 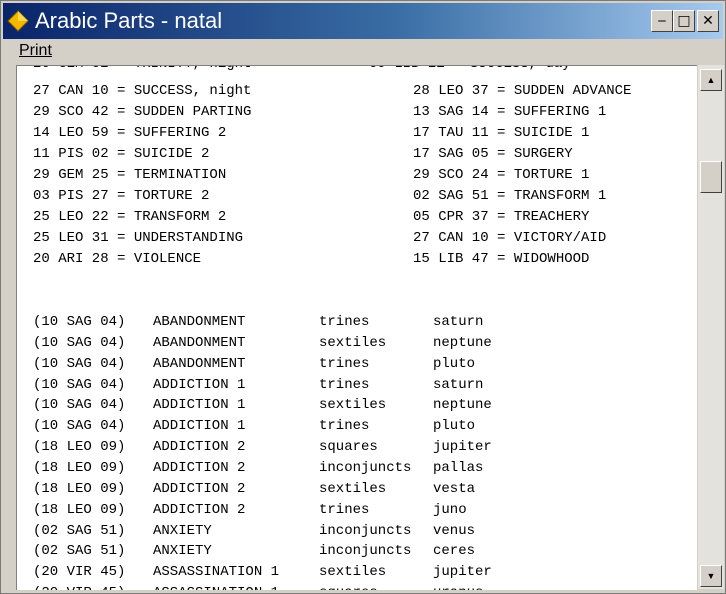 What do you see at coordinates (363, 21) in the screenshot?
I see `title-bar: Arabic Parts - natal ‒ □ ✕` at bounding box center [363, 21].